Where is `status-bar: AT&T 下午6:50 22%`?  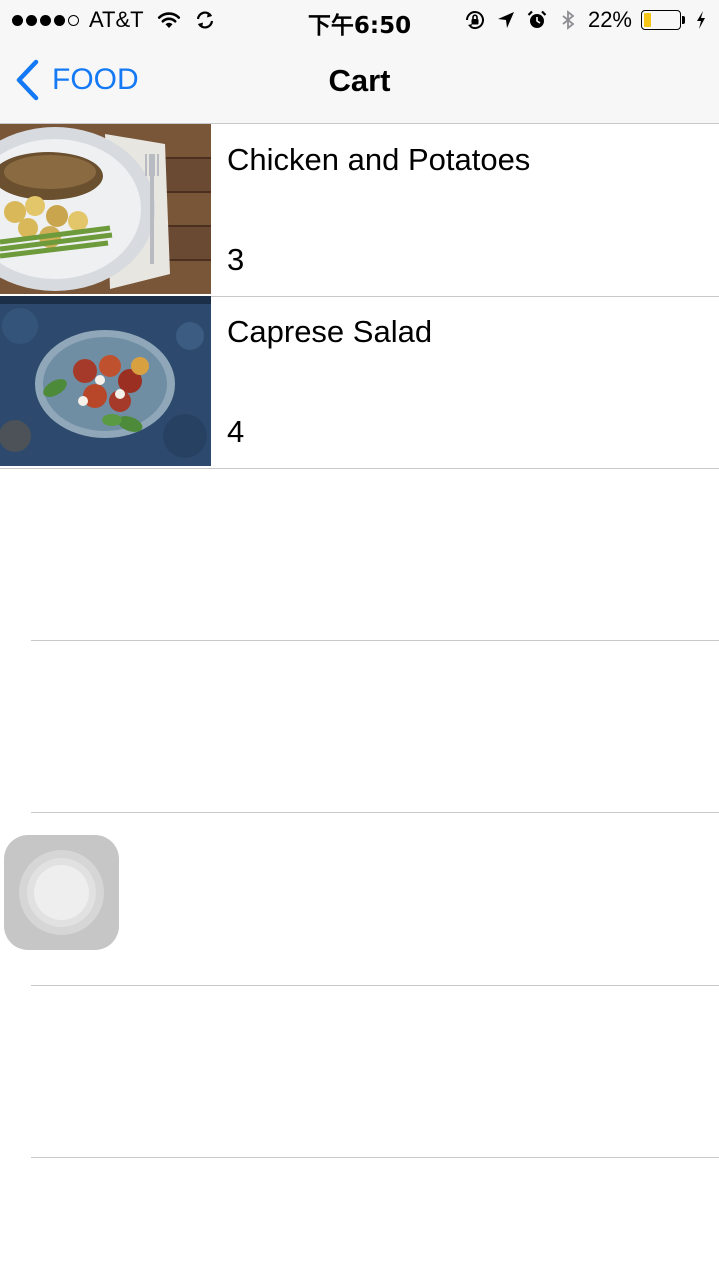
status-bar: AT&T 下午6:50 22% is located at coordinates (359, 20).